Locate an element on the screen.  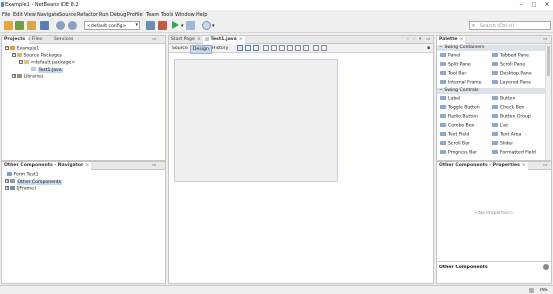
tab-services: Services is located at coordinates (63, 40).